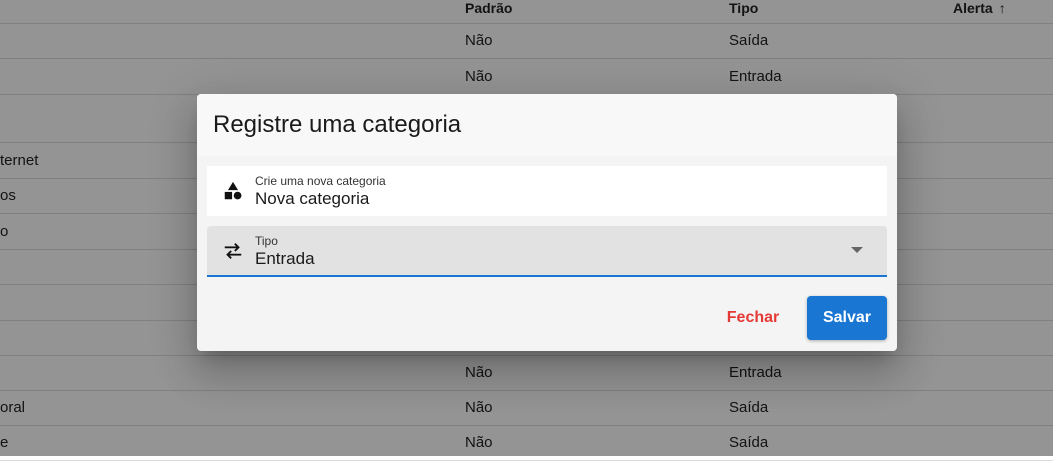 The height and width of the screenshot is (461, 1053). Describe the element at coordinates (312, 199) in the screenshot. I see `category-name-input: Nova categoria` at that location.